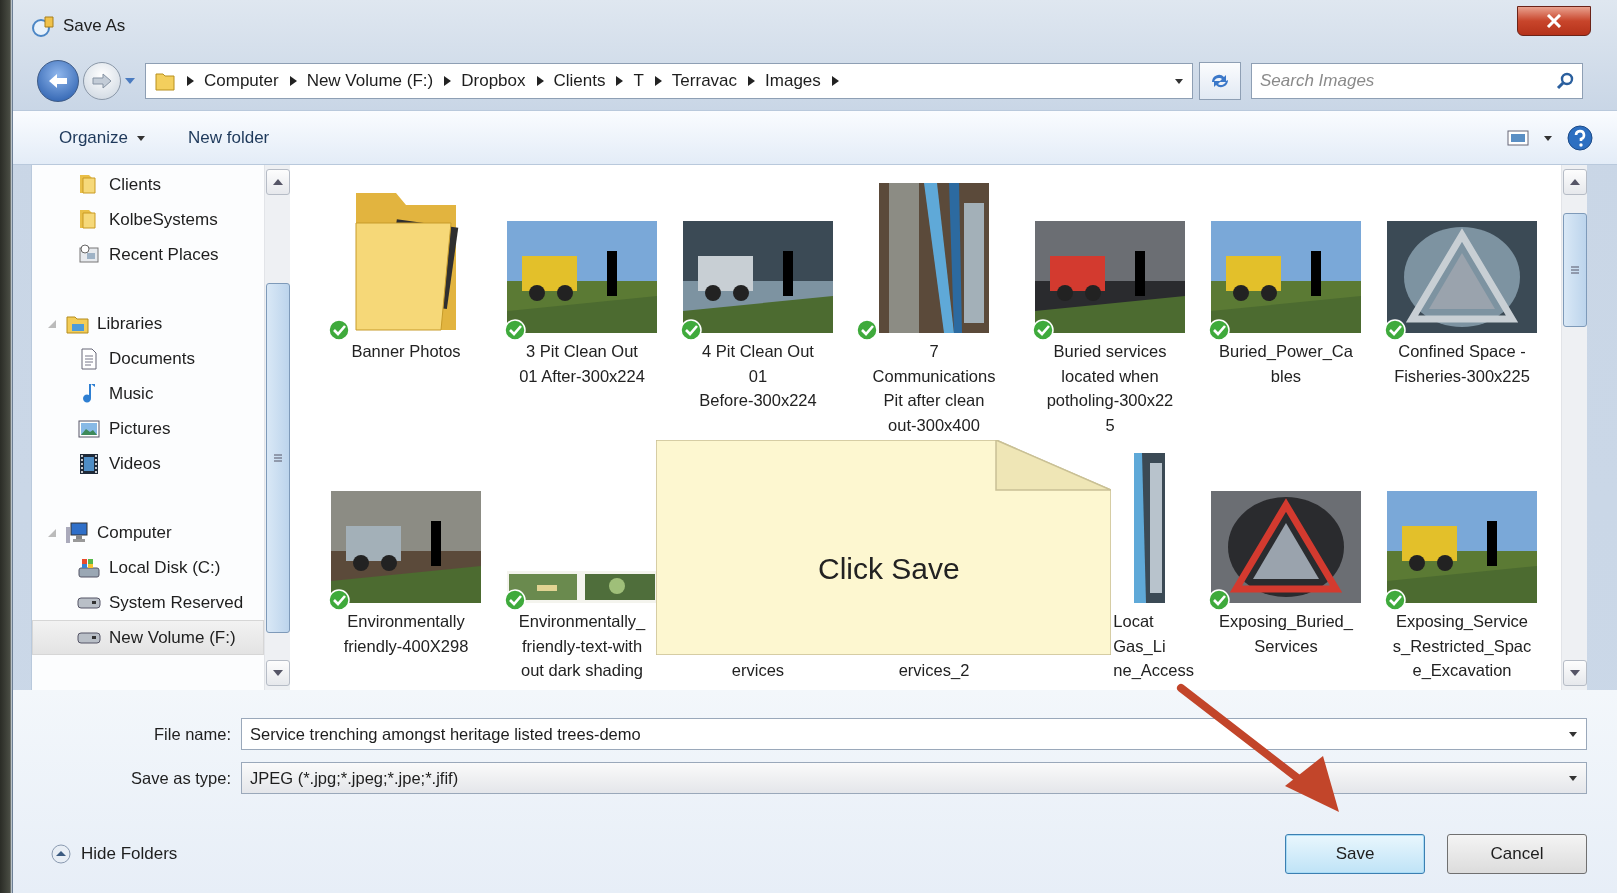 This screenshot has height=893, width=1617. I want to click on breadcrumb: Clients, so click(579, 81).